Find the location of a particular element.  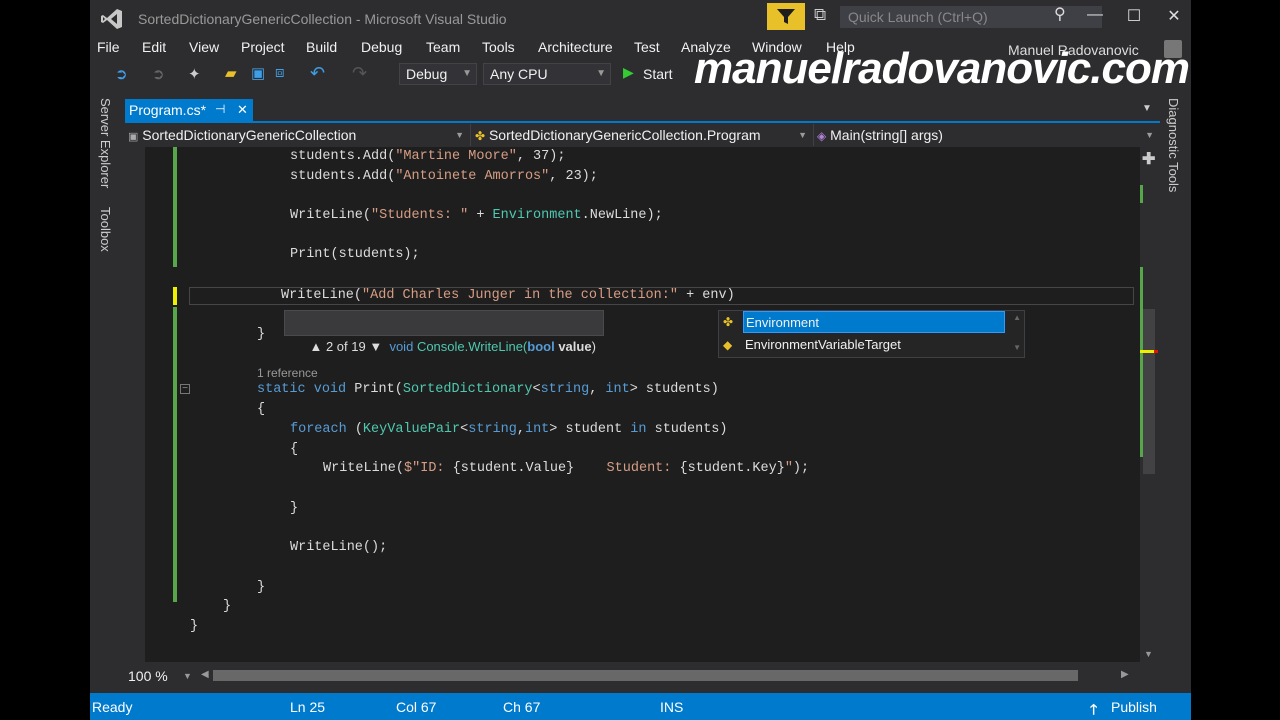

menu-edit: Edit is located at coordinates (154, 47).